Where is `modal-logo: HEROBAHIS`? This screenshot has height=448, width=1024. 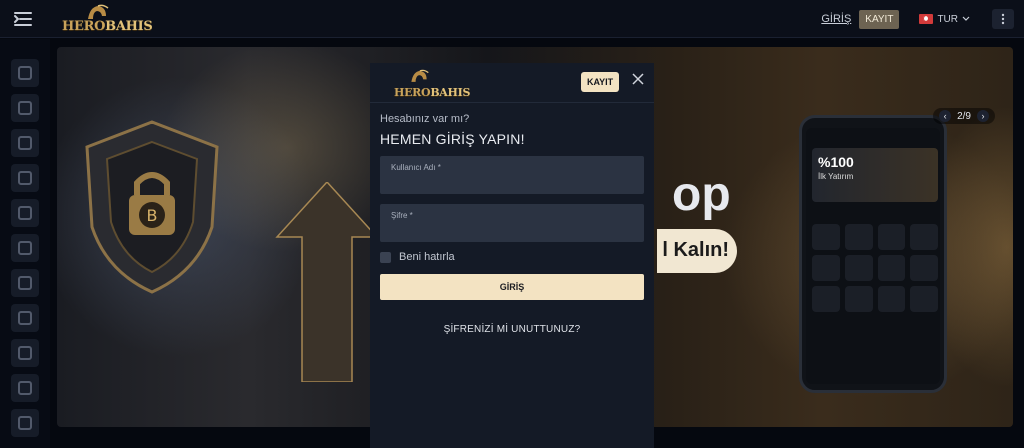 modal-logo: HEROBAHIS is located at coordinates (432, 84).